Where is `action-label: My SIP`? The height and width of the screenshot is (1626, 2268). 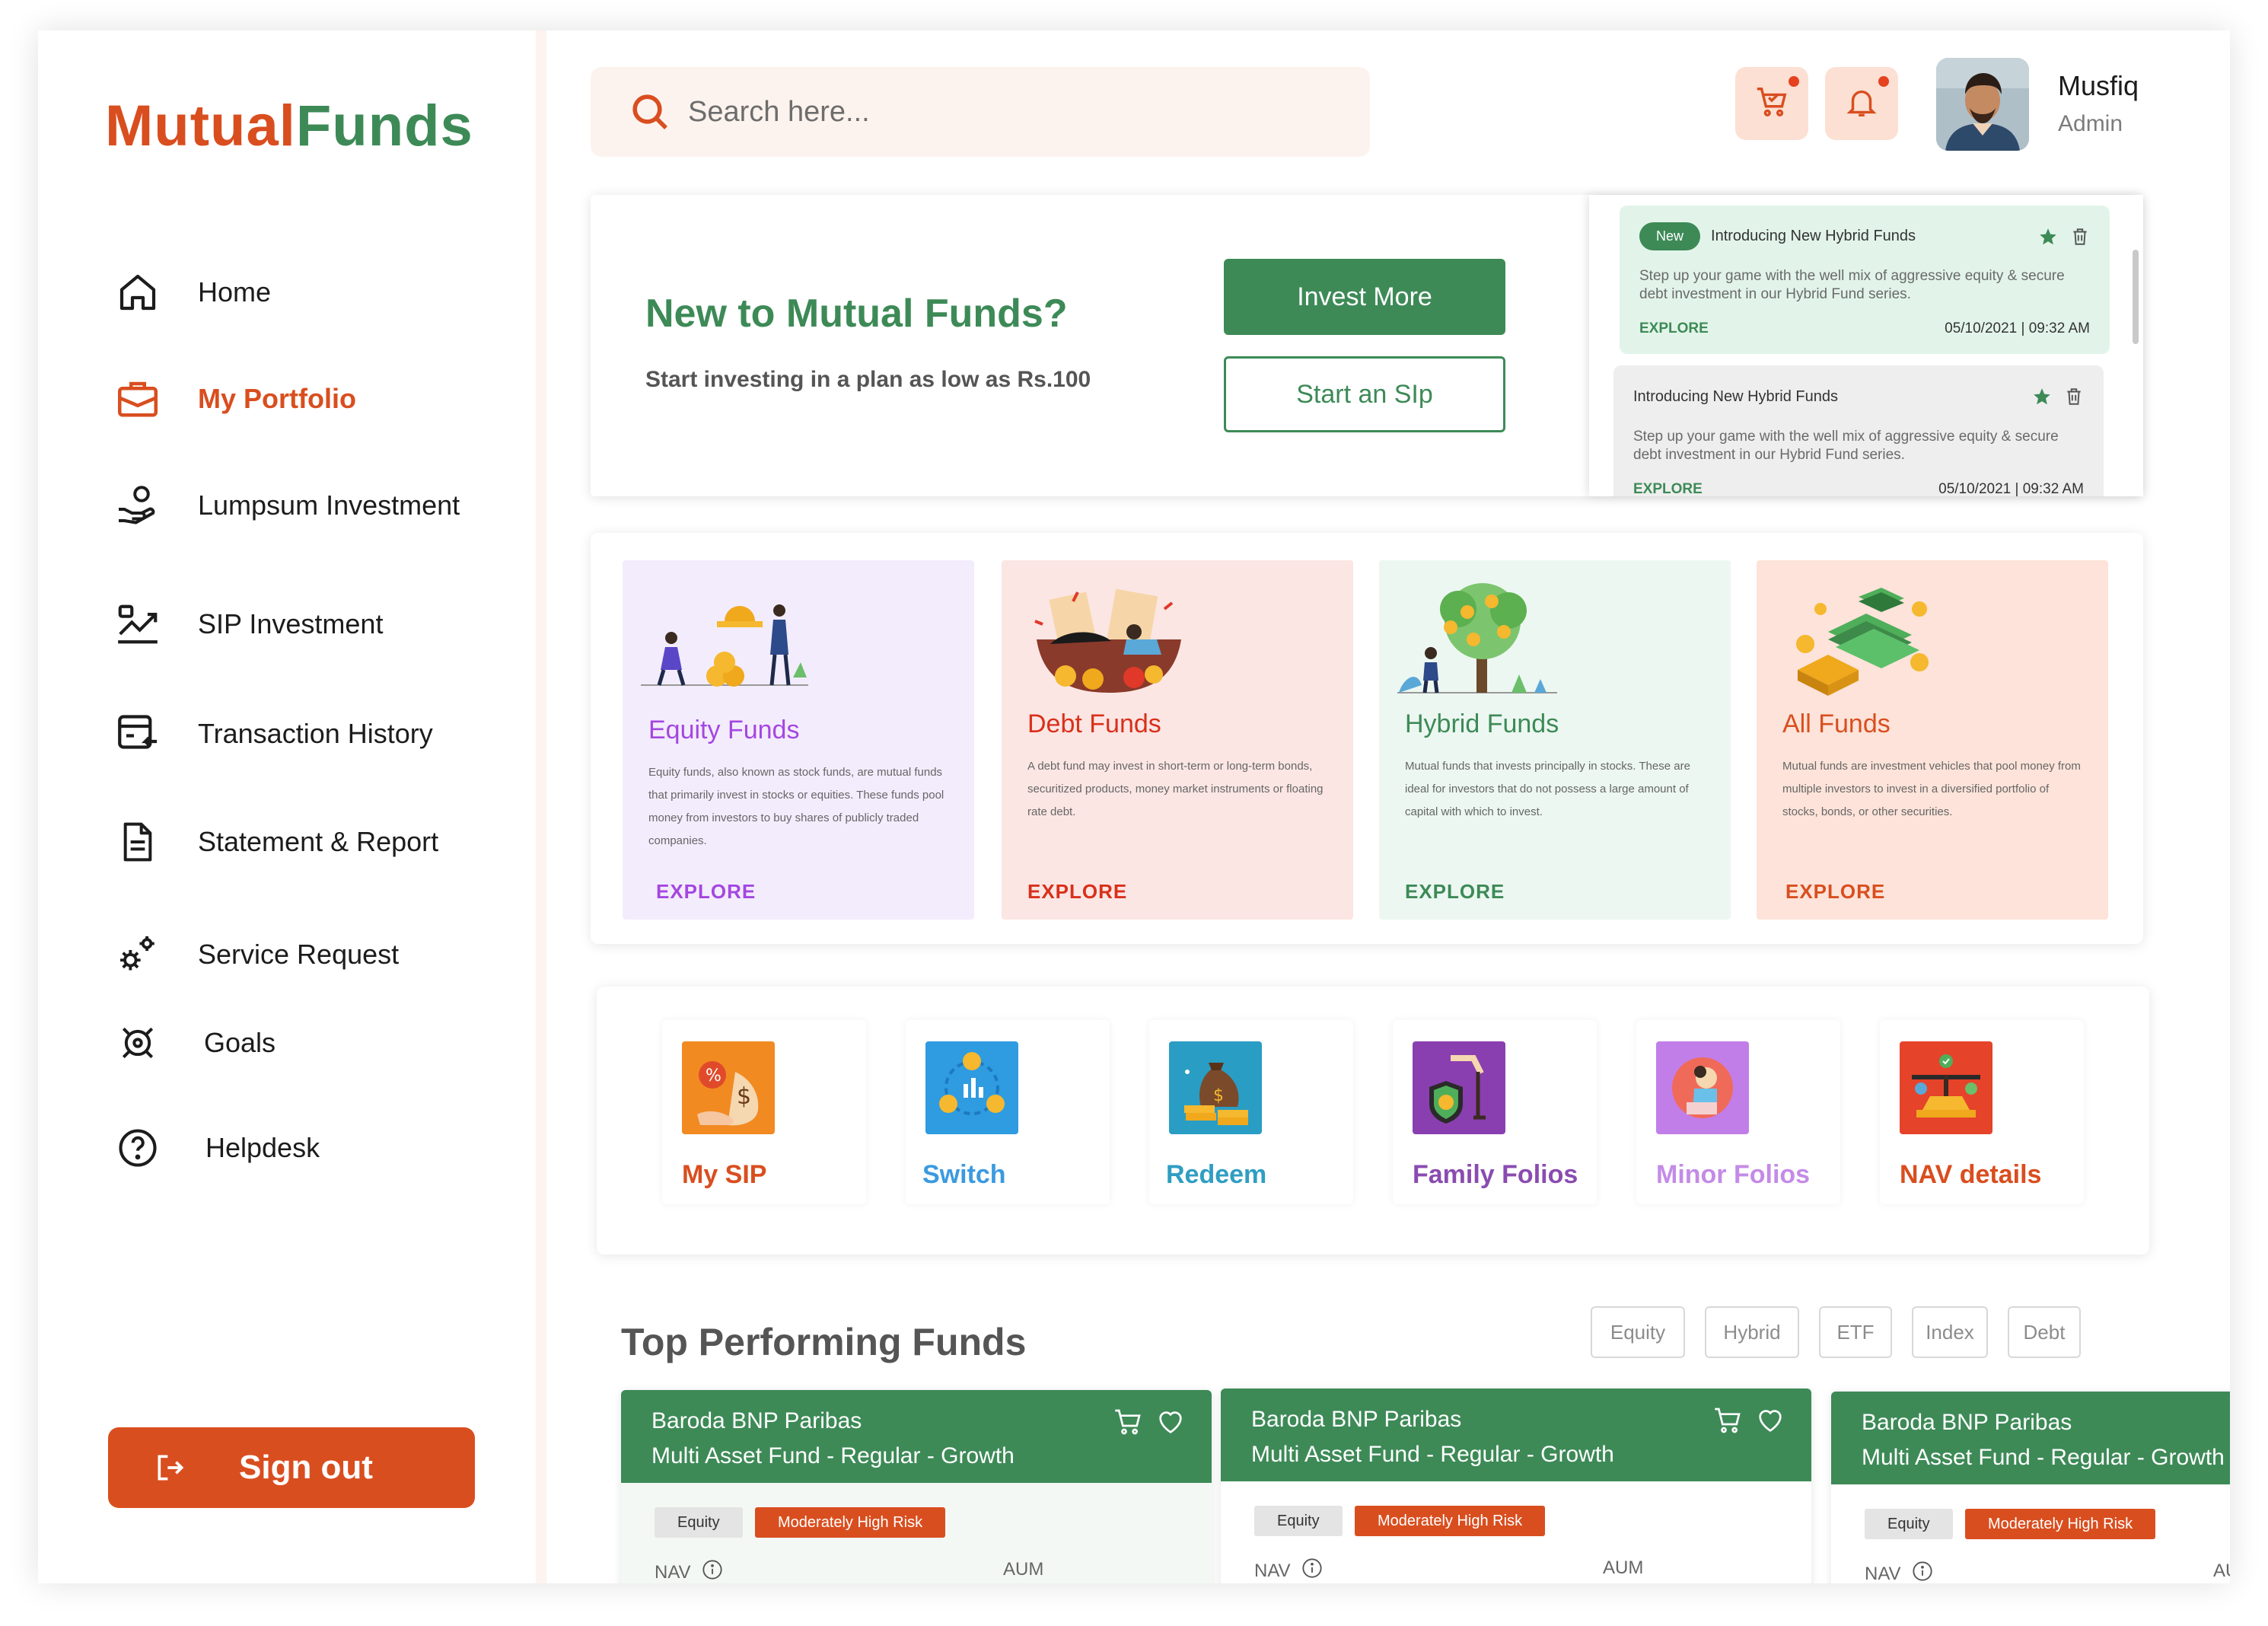
action-label: My SIP is located at coordinates (724, 1174).